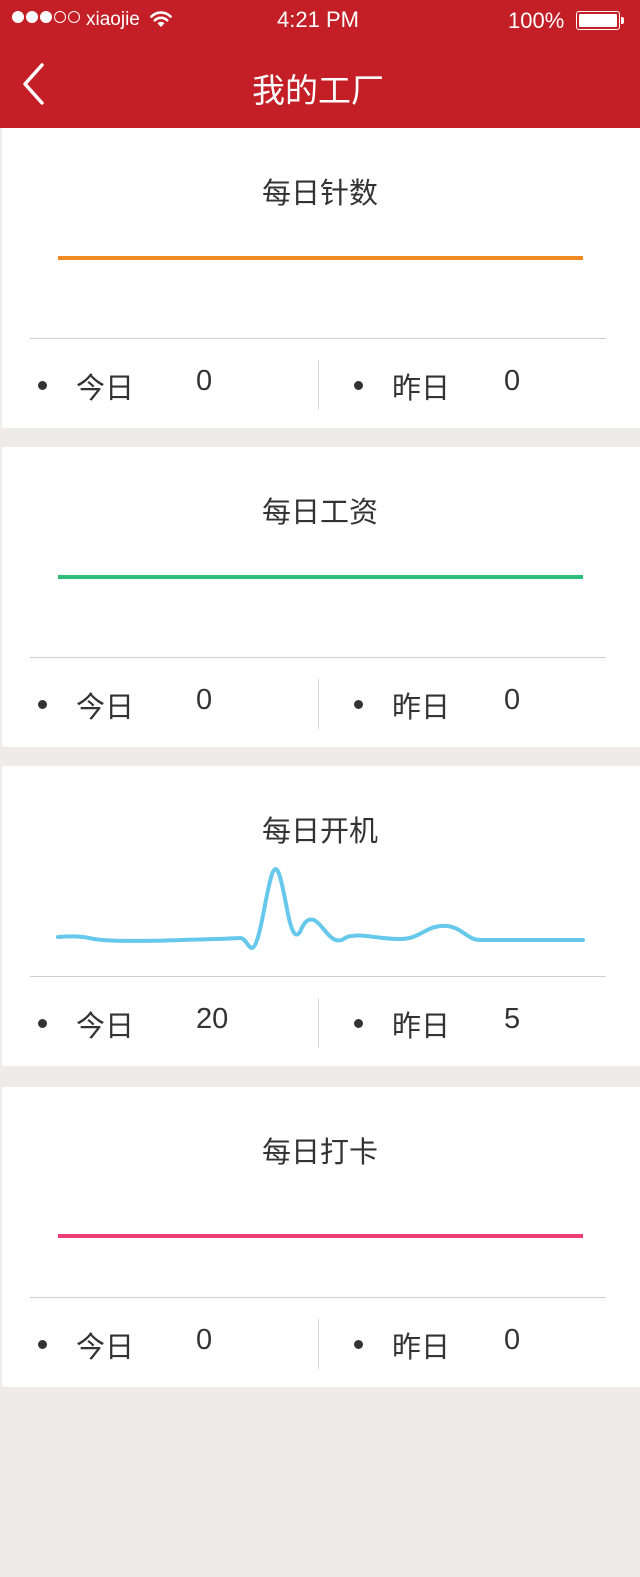  Describe the element at coordinates (320, 20) in the screenshot. I see `status-bar: xiaojie 4:21 PM 100%` at that location.